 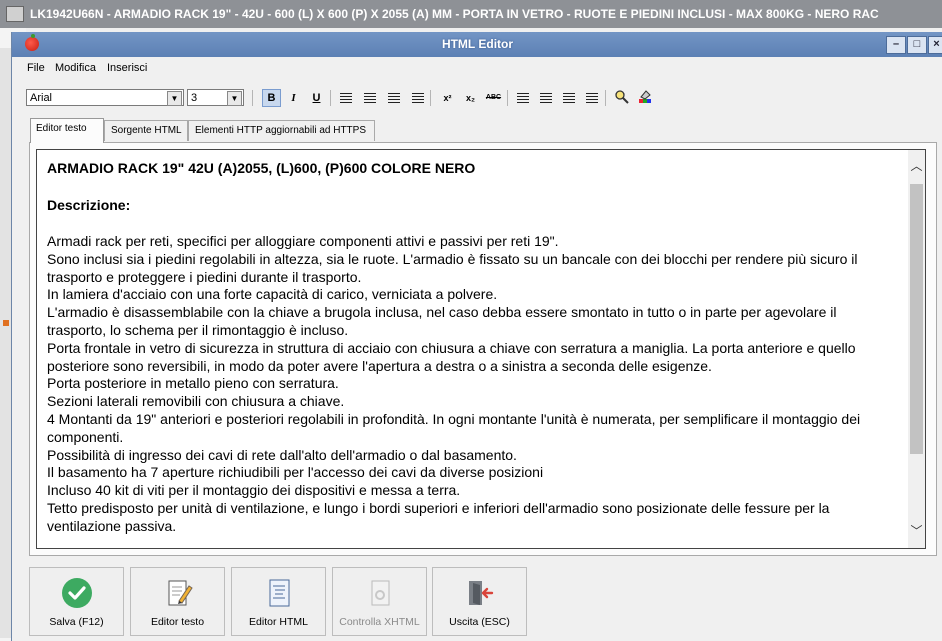 I want to click on font-family-select: Arial ▼, so click(x=105, y=97).